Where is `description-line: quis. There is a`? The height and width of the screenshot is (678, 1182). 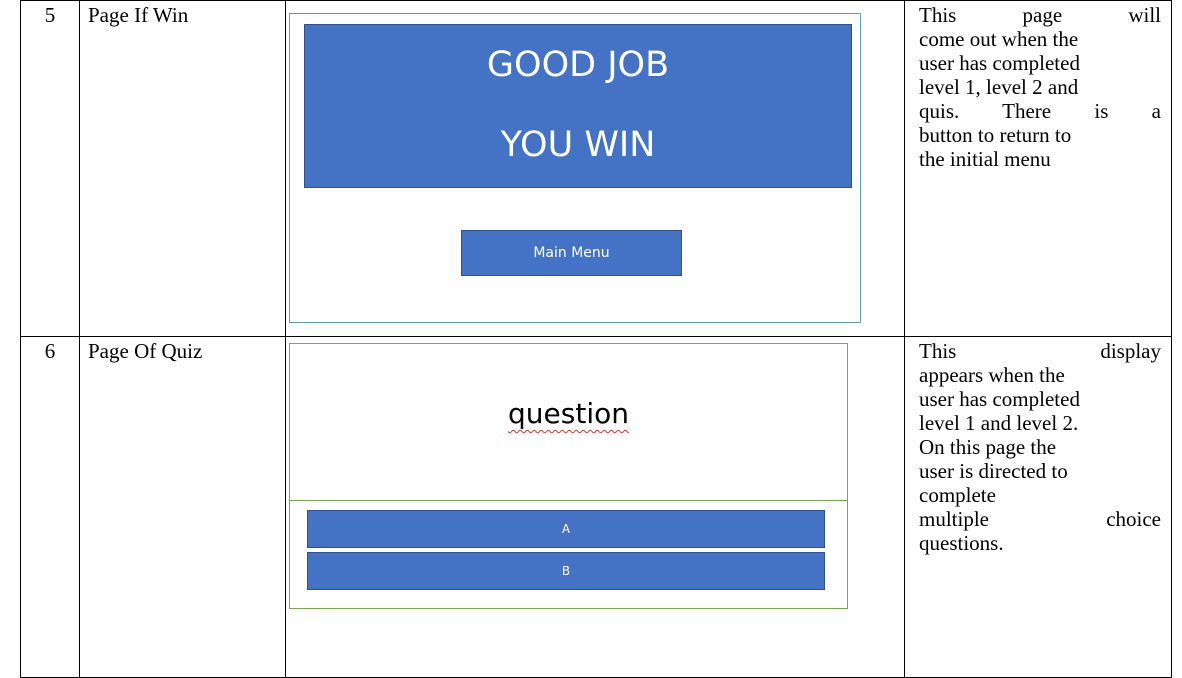
description-line: quis. There is a is located at coordinates (1040, 111).